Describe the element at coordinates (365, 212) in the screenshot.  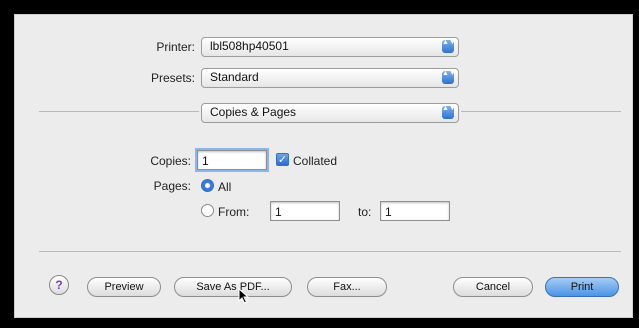
I see `pages-to-label: to:` at that location.